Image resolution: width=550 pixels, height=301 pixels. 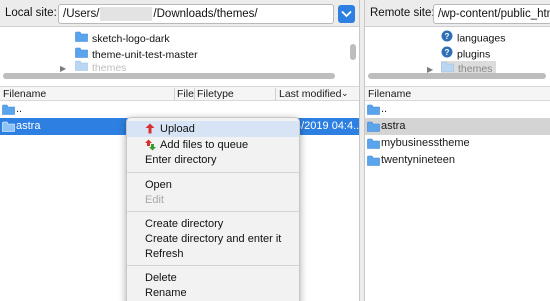 I want to click on local-site-dropdown-button, so click(x=346, y=14).